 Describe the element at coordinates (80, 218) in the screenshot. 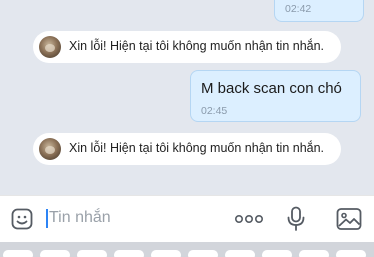

I see `message-input: Tin nhắn` at that location.